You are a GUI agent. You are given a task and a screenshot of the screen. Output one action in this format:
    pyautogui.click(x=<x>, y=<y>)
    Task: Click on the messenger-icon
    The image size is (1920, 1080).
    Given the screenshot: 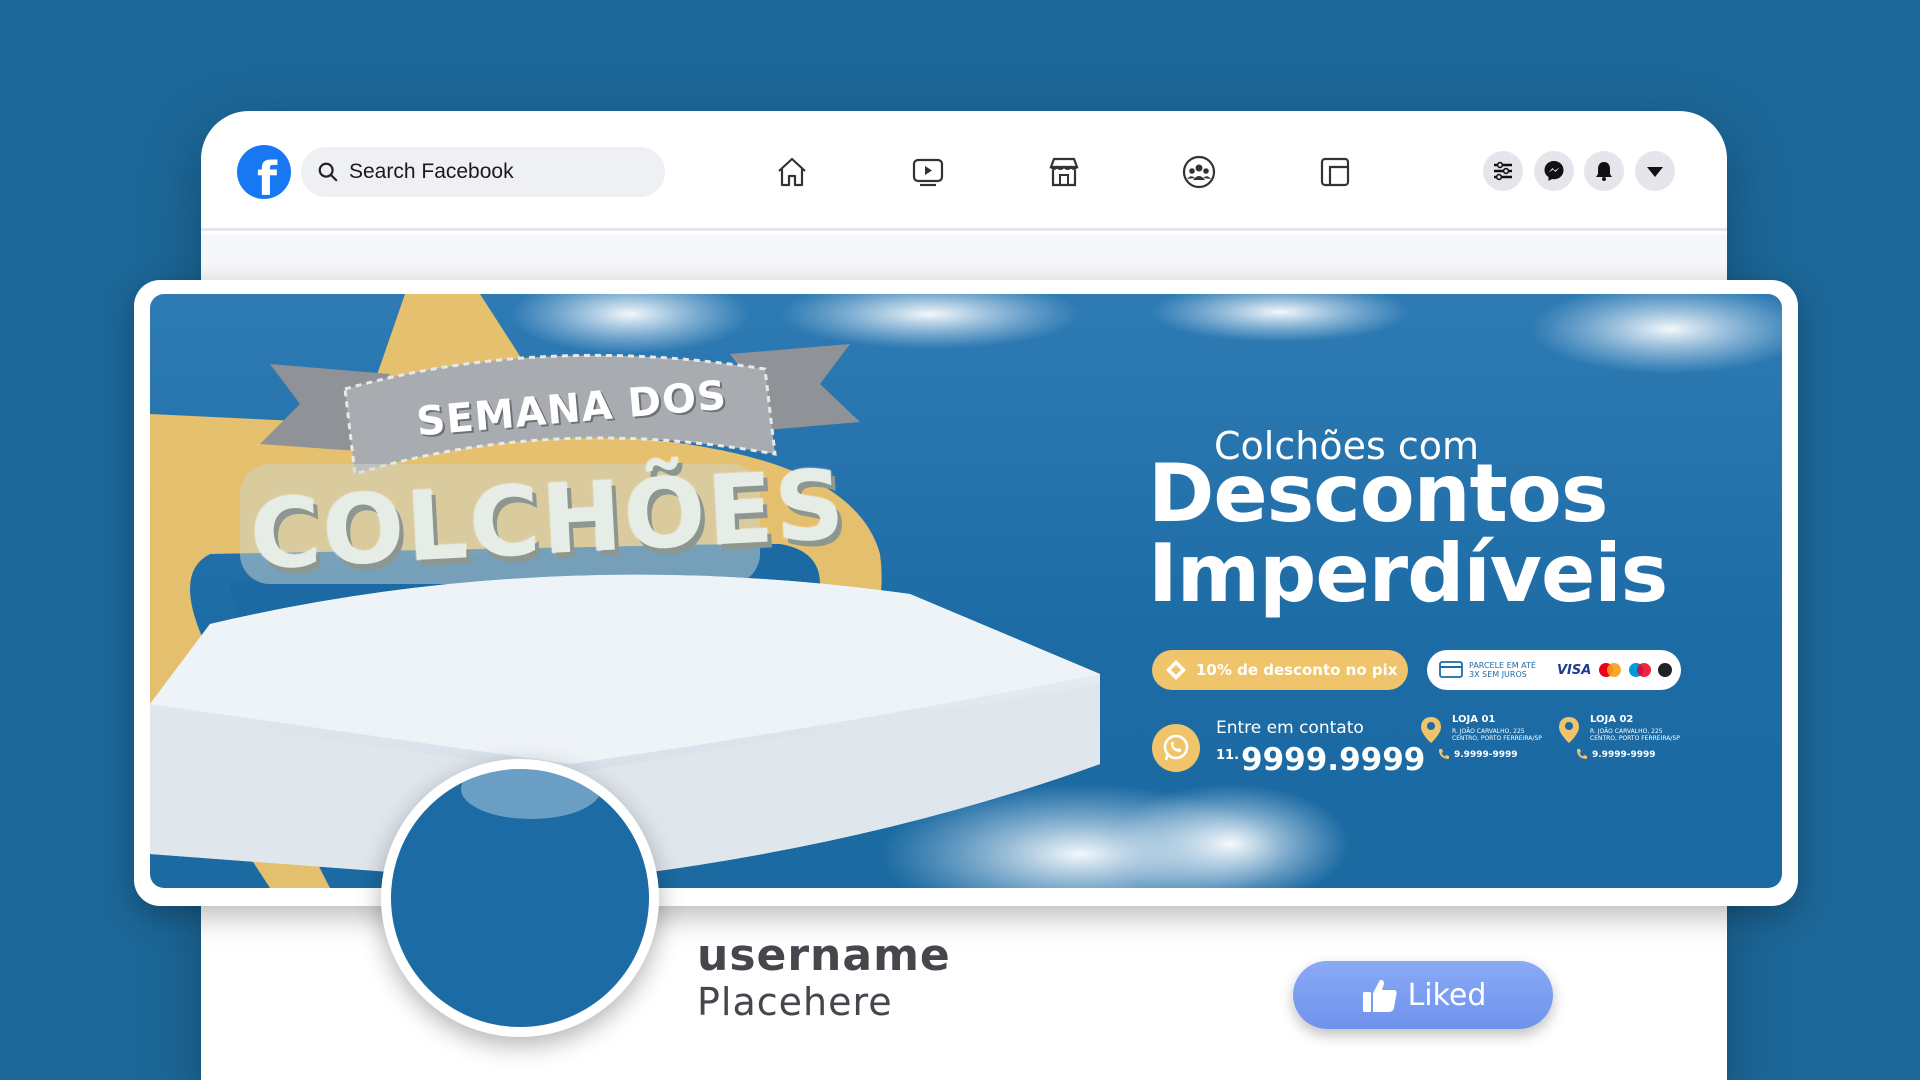 What is the action you would take?
    pyautogui.click(x=1554, y=171)
    